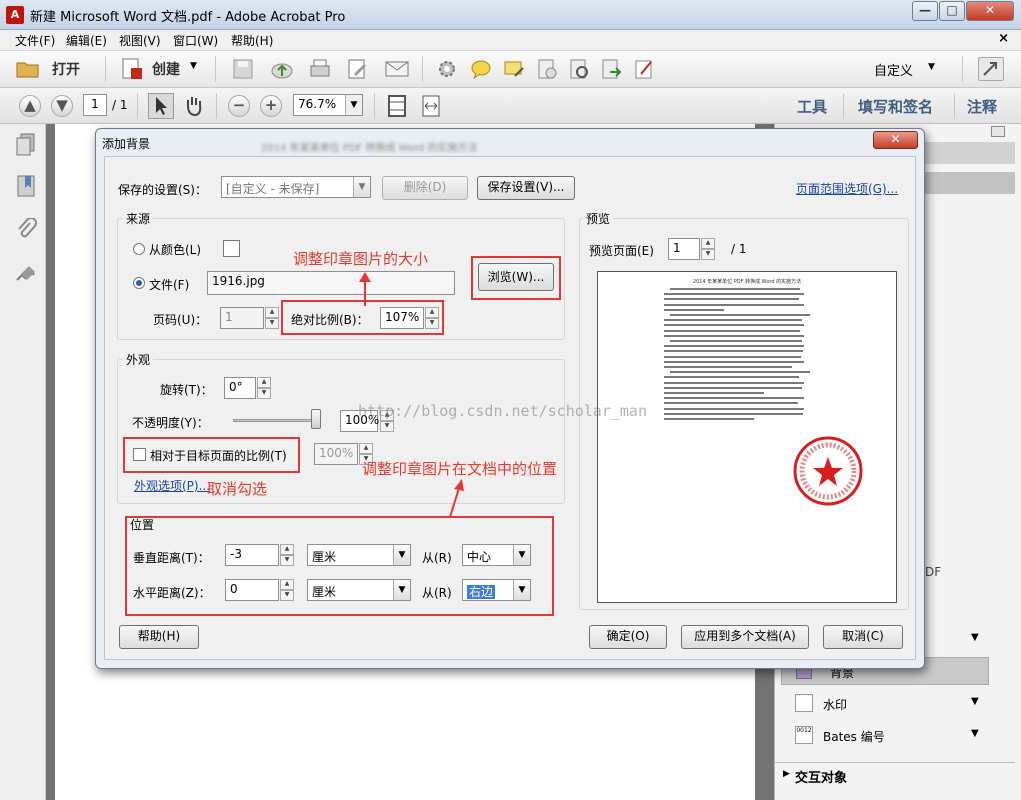  I want to click on dialog-close-button: ✕, so click(895, 140).